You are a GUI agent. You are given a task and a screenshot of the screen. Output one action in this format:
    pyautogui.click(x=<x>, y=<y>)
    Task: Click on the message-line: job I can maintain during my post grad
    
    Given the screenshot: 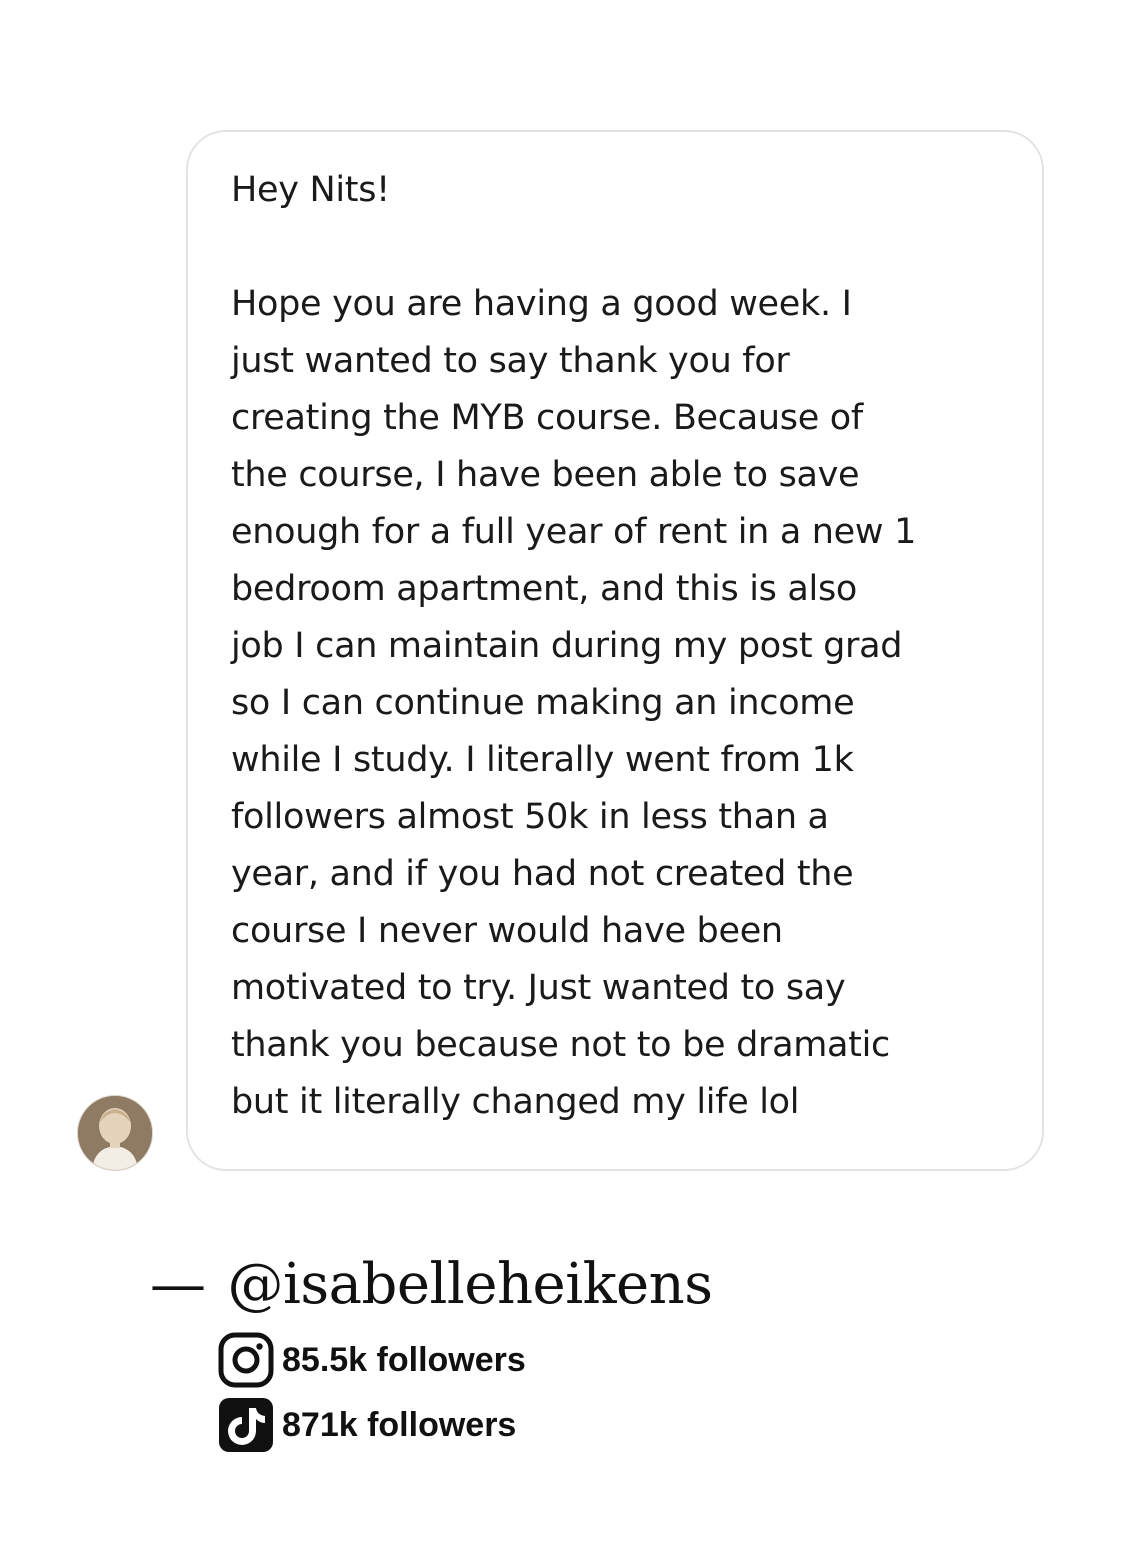 What is the action you would take?
    pyautogui.click(x=567, y=646)
    